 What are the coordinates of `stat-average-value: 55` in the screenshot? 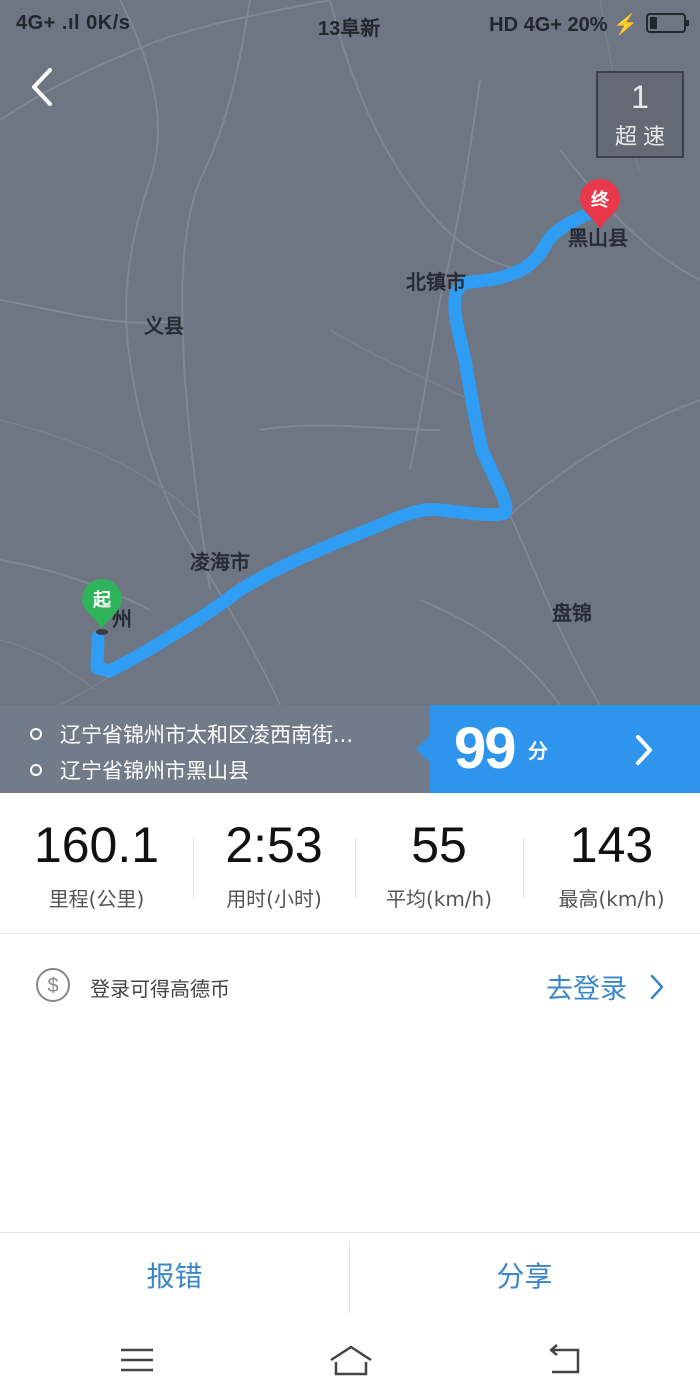 It's located at (439, 845).